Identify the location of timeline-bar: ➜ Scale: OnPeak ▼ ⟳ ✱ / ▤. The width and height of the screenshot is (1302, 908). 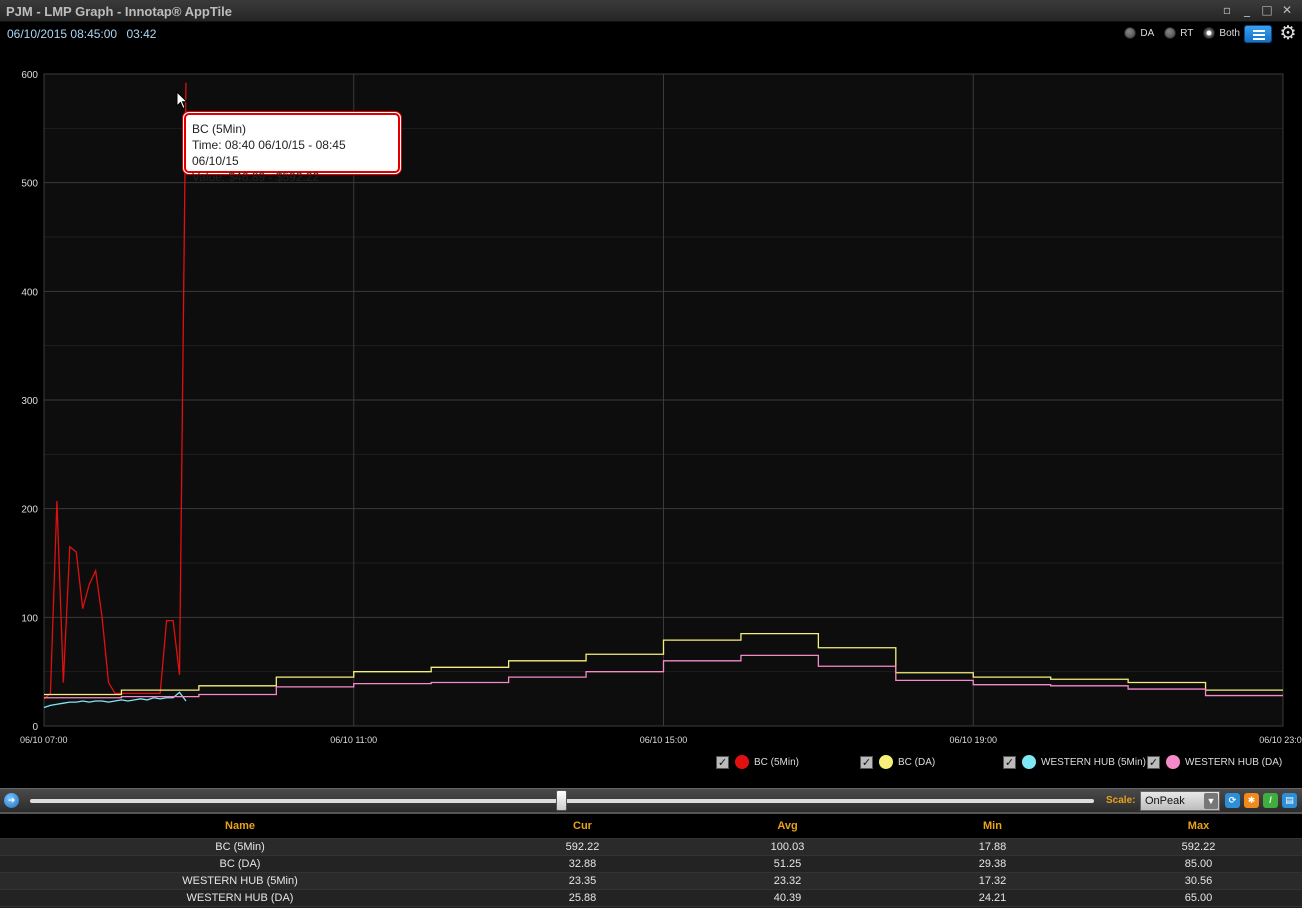
(651, 800).